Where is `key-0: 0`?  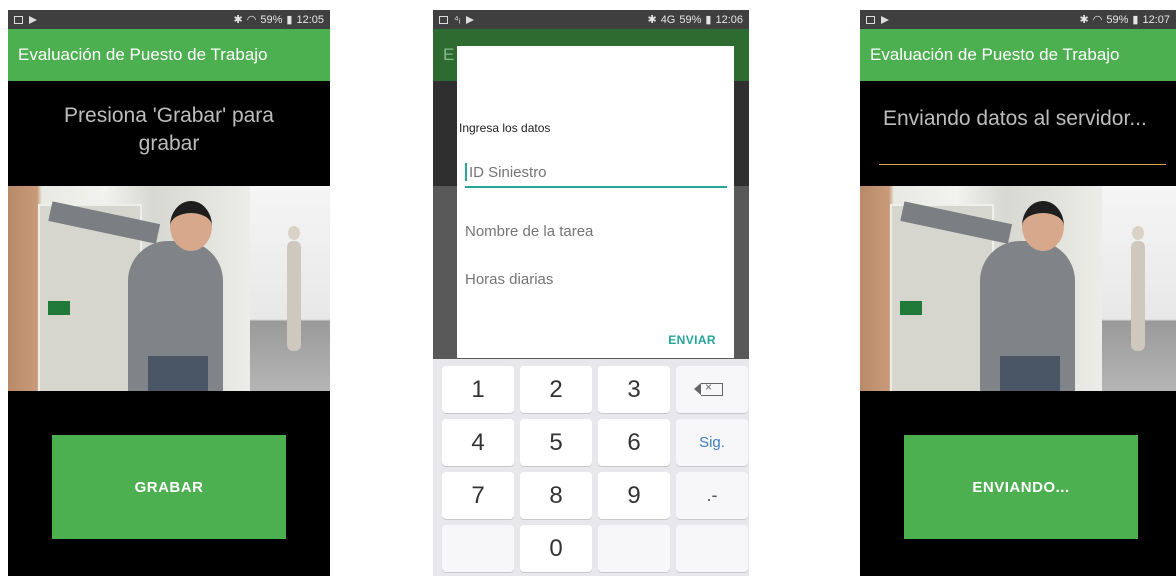 key-0: 0 is located at coordinates (556, 548).